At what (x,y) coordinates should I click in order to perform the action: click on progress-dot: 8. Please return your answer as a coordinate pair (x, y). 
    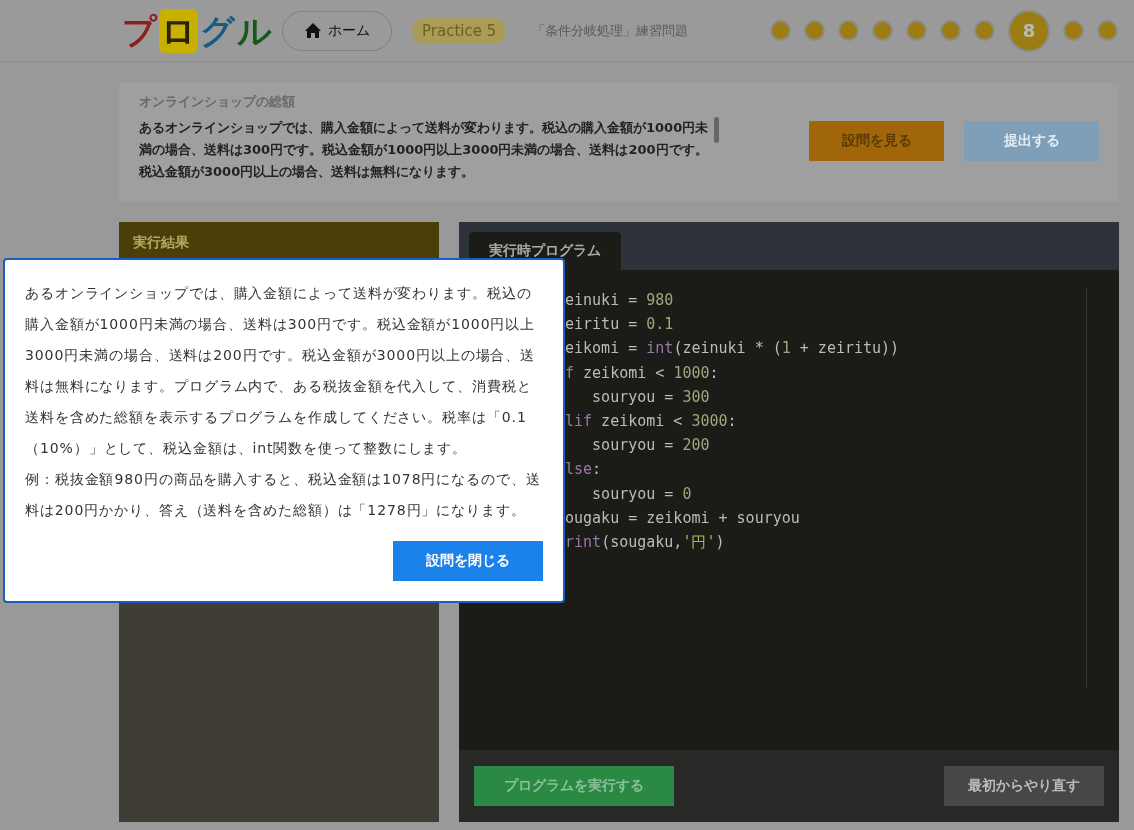
    Looking at the image, I should click on (1029, 30).